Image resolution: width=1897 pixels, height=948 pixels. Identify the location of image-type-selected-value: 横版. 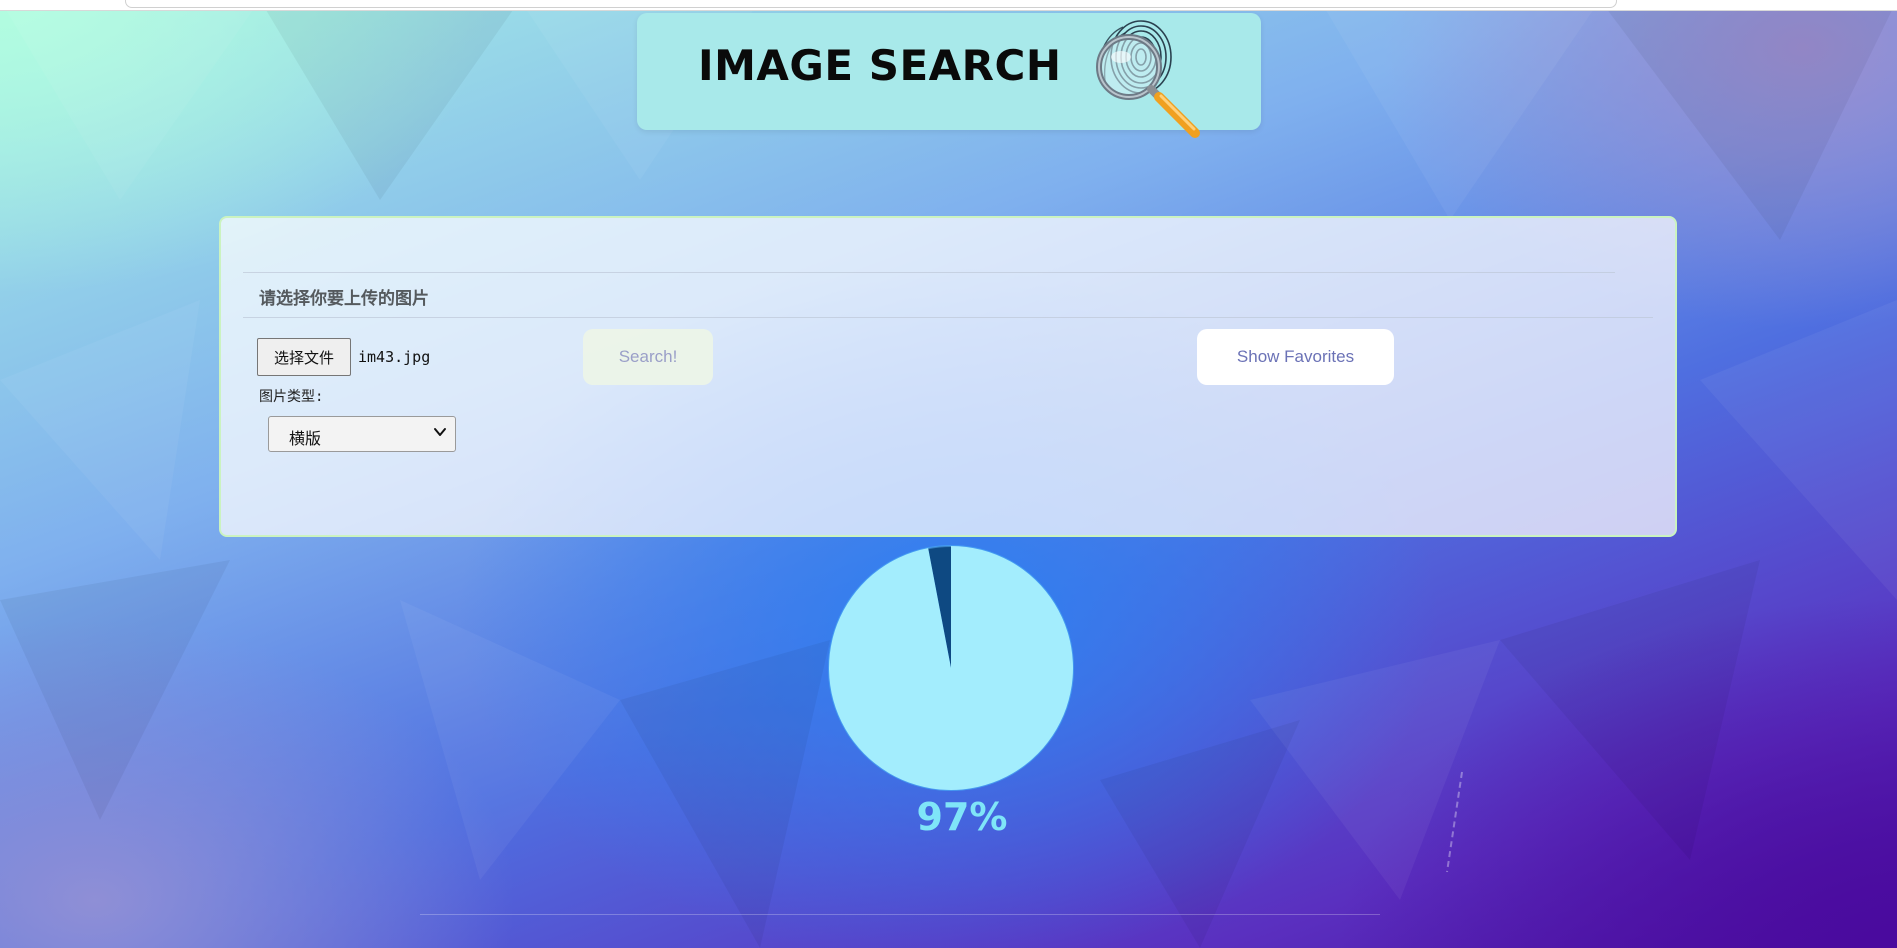
(305, 438).